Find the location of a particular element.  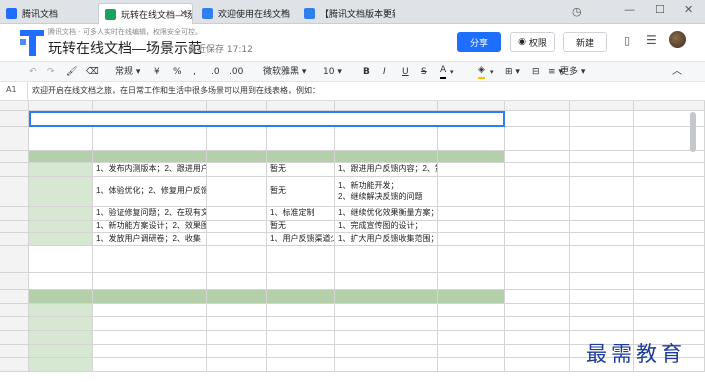

column-header-a is located at coordinates (61, 106).